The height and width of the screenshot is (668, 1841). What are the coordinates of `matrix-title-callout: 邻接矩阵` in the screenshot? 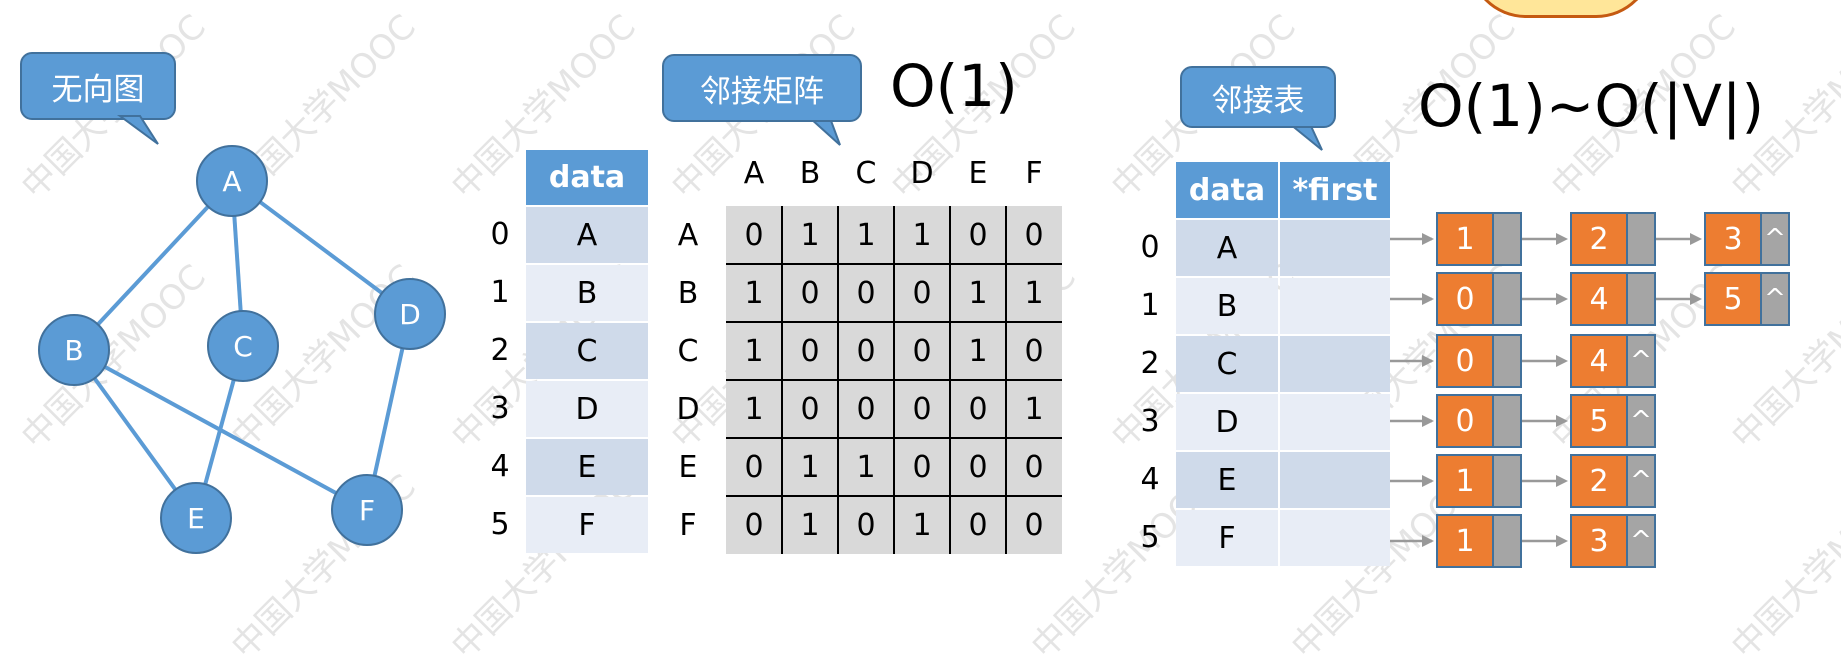 It's located at (762, 88).